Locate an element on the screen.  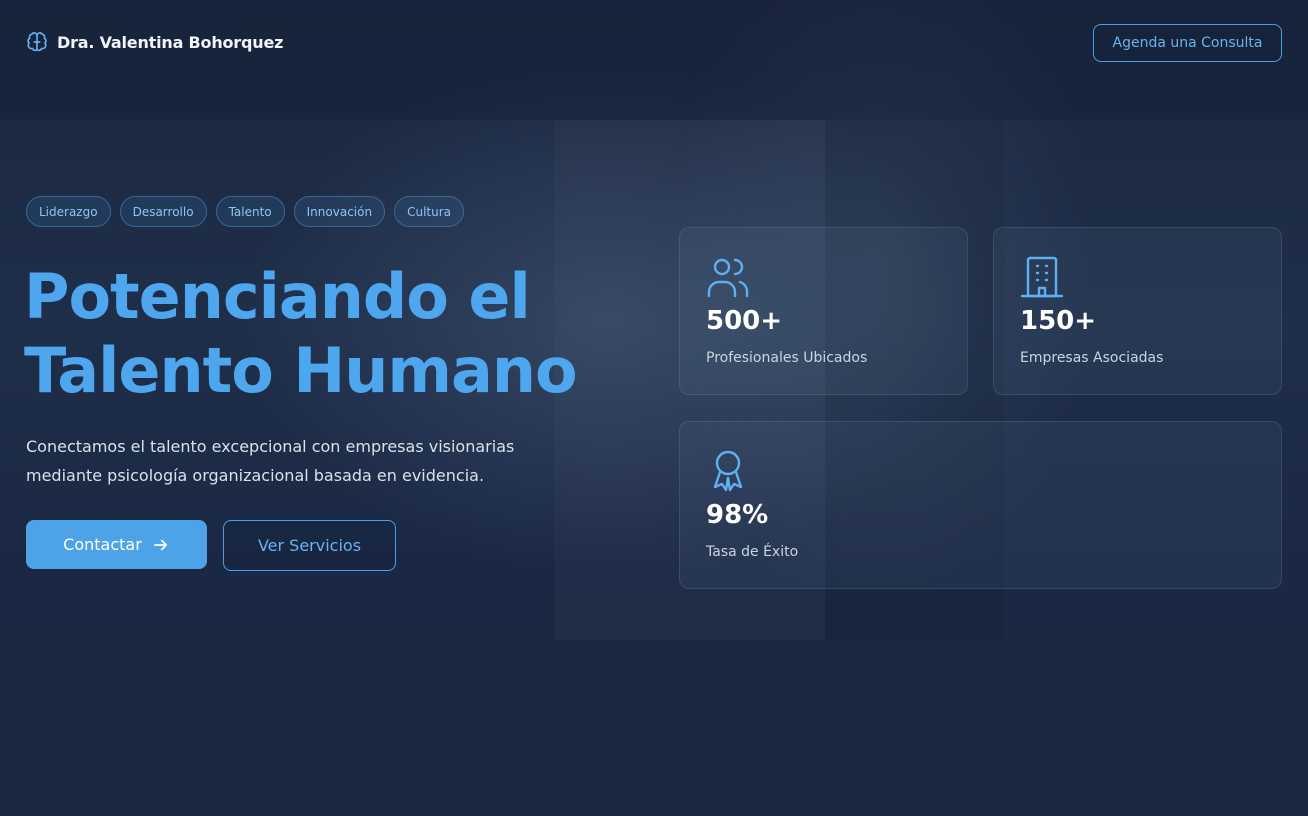
hero-title: Potenciando el Talento Humano is located at coordinates (324, 334).